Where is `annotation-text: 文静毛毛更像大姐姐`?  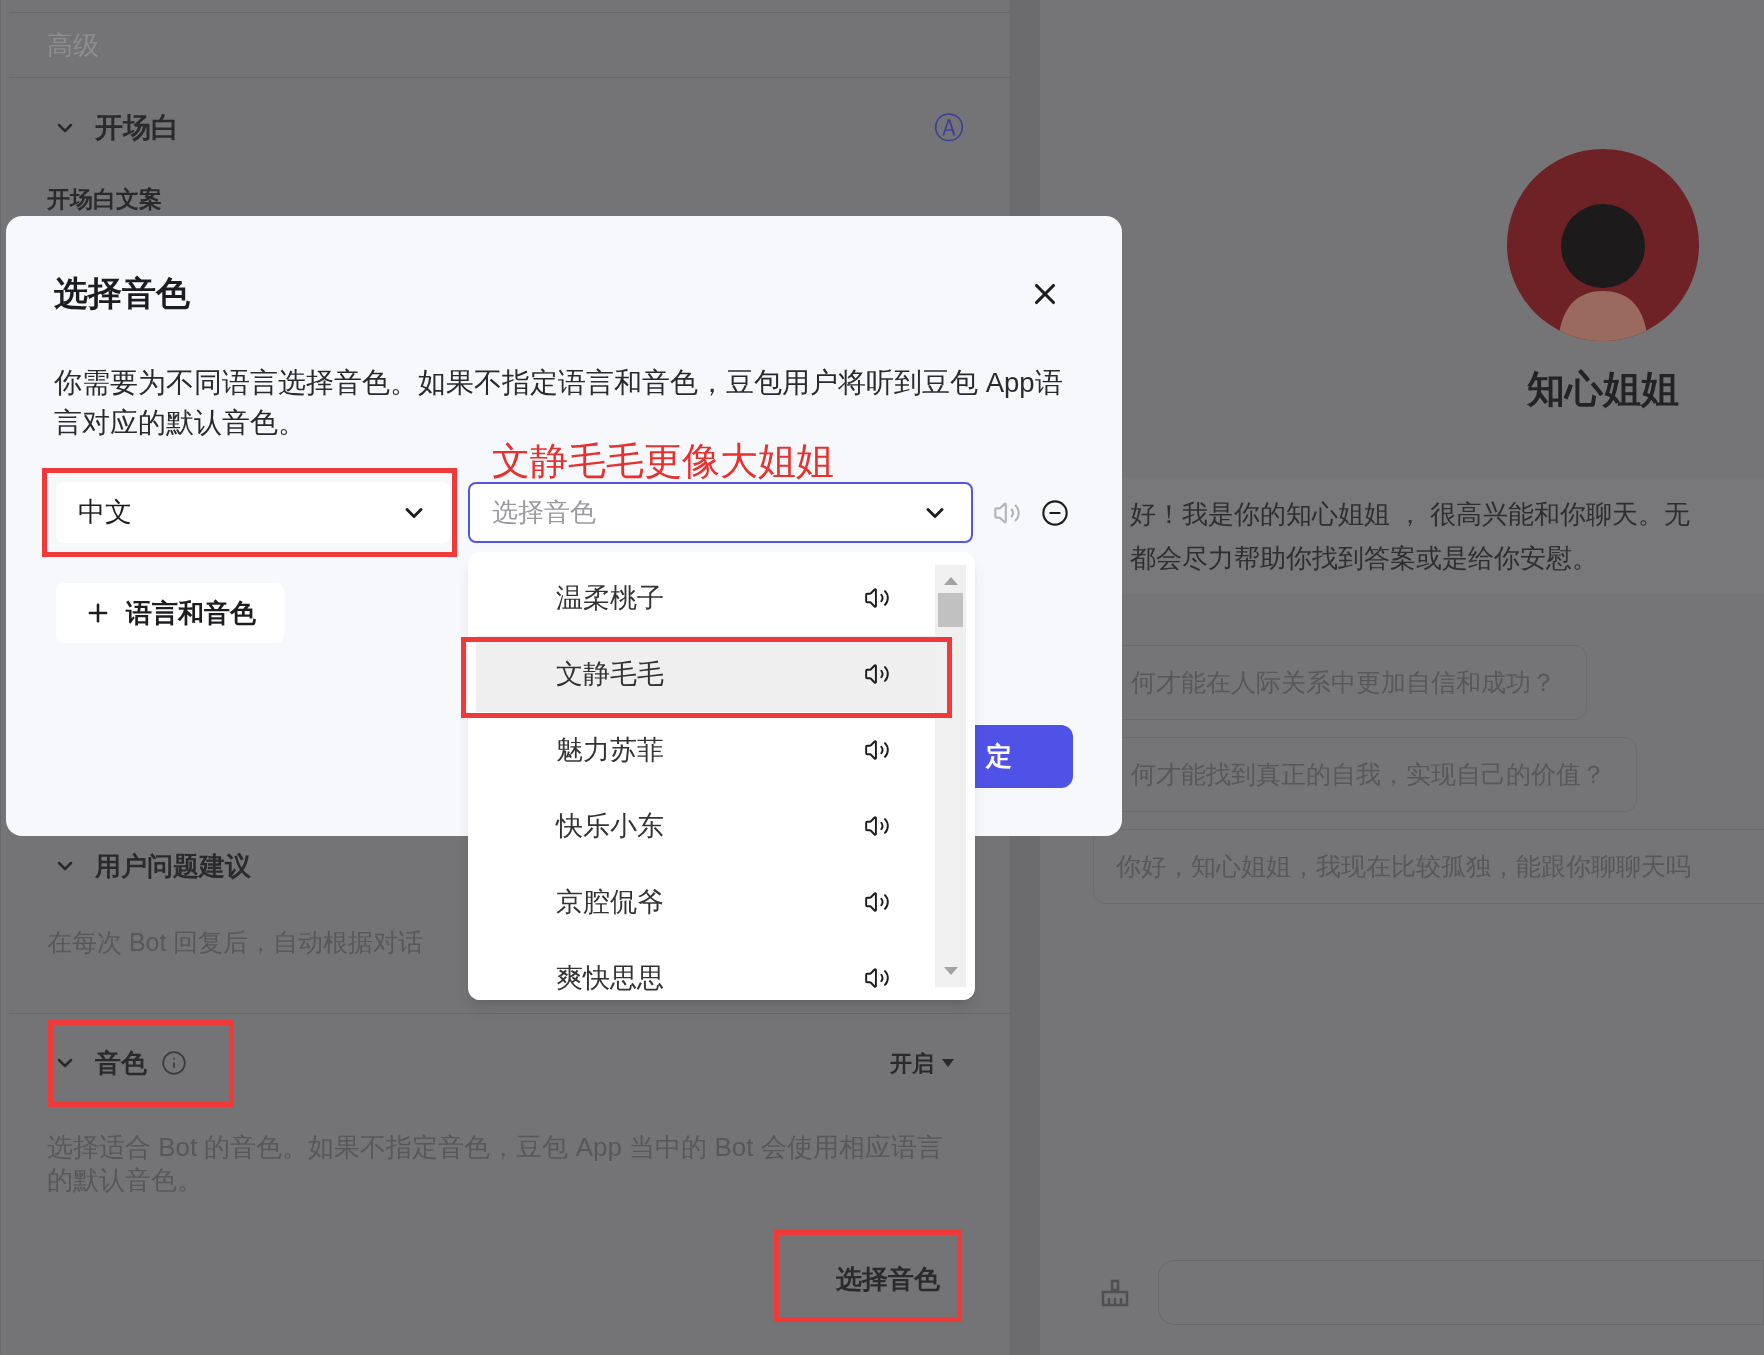 annotation-text: 文静毛毛更像大姐姐 is located at coordinates (663, 461).